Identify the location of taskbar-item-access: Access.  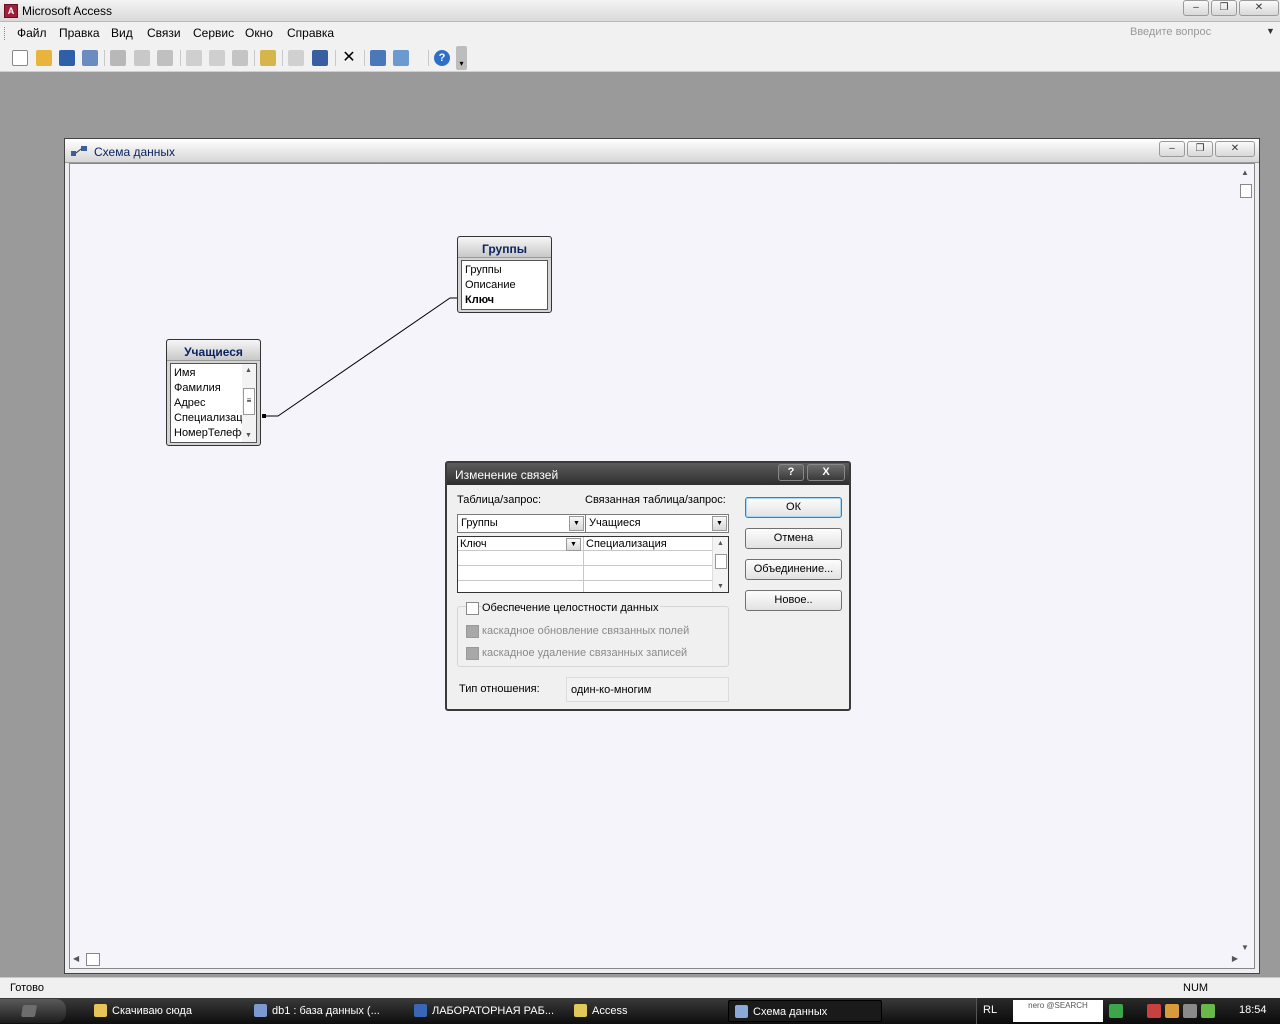
(645, 1011).